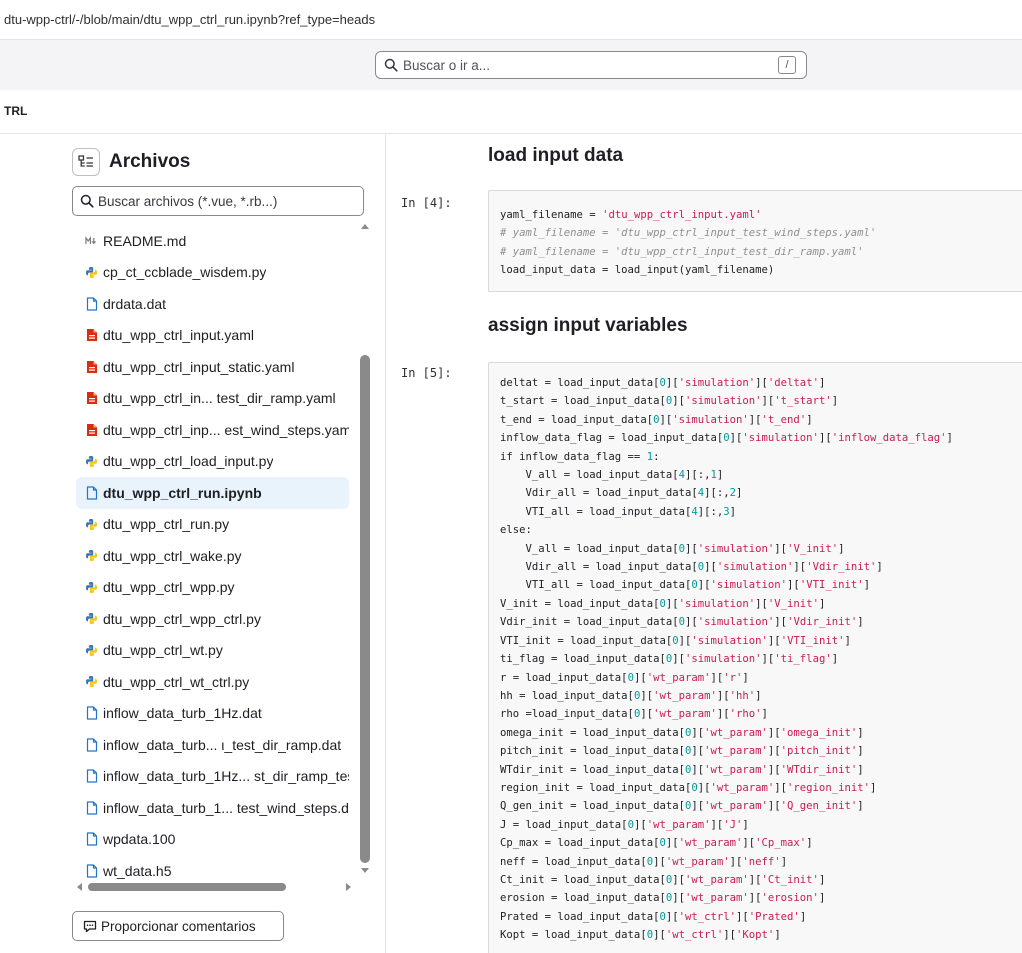 Image resolution: width=1022 pixels, height=953 pixels. I want to click on section-heading: assign input variables, so click(588, 325).